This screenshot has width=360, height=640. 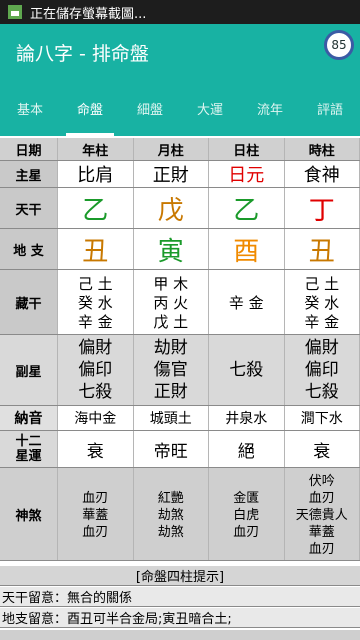 I want to click on nayin-cell: 澗下水, so click(x=322, y=418).